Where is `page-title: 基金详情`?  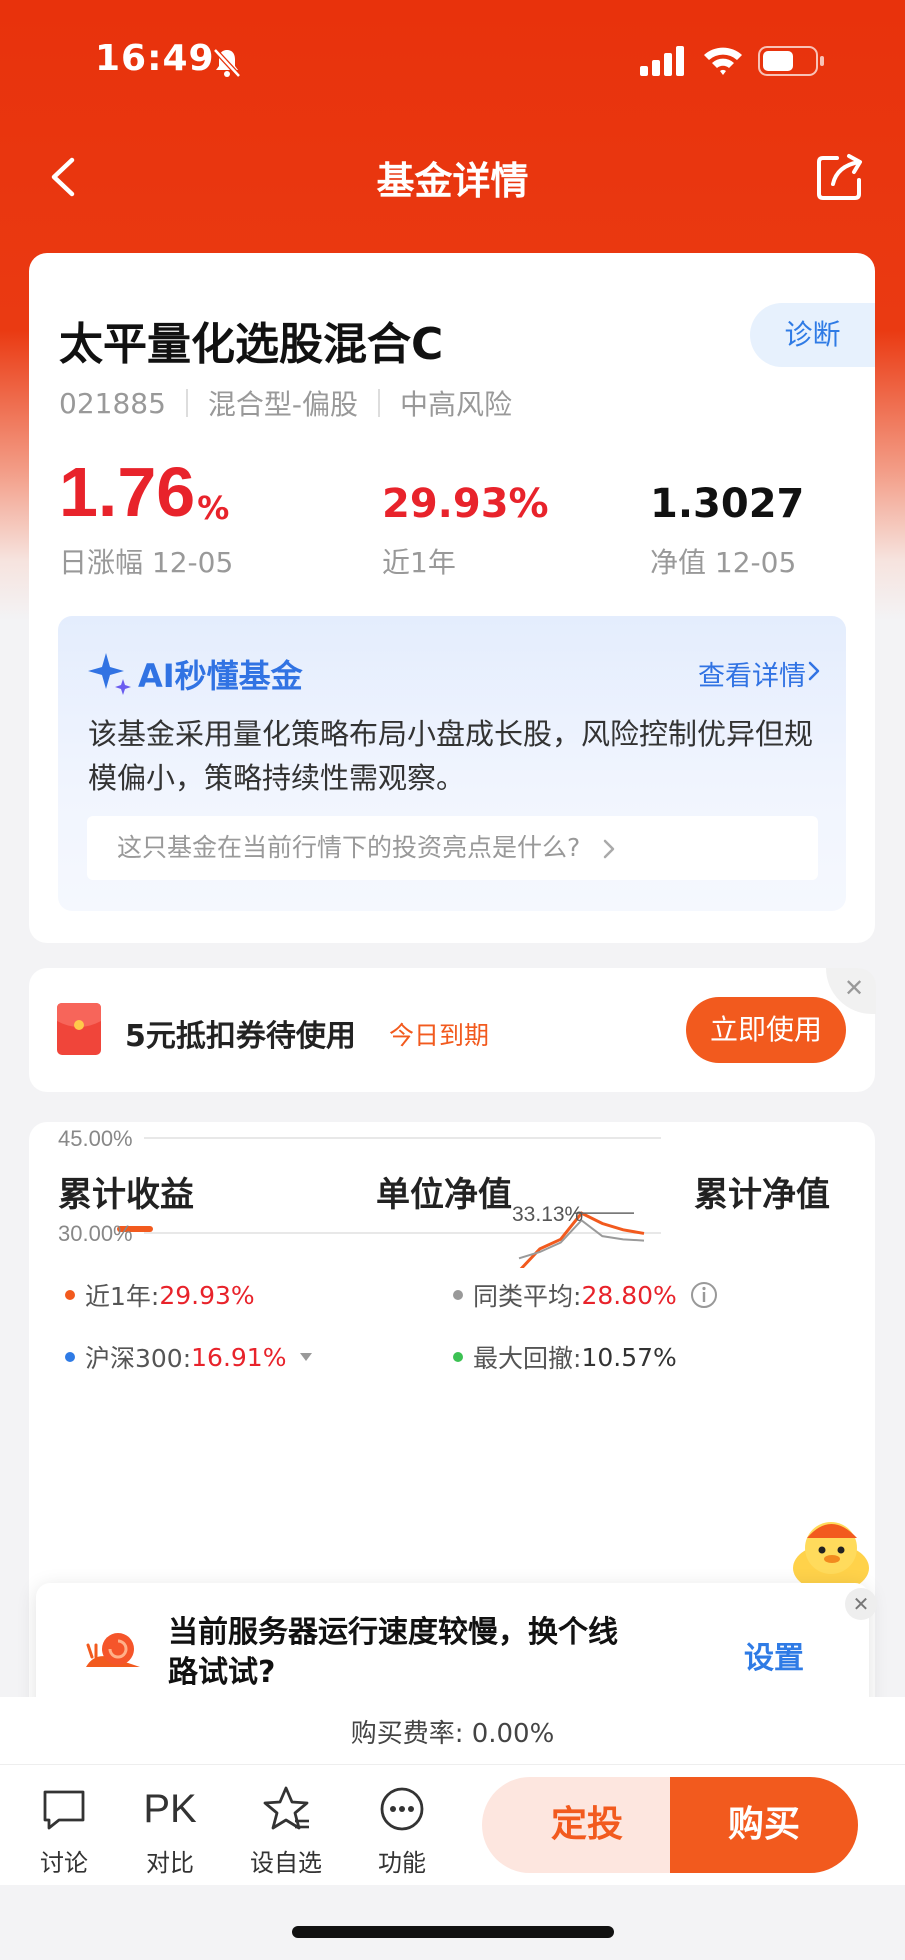 page-title: 基金详情 is located at coordinates (452, 181).